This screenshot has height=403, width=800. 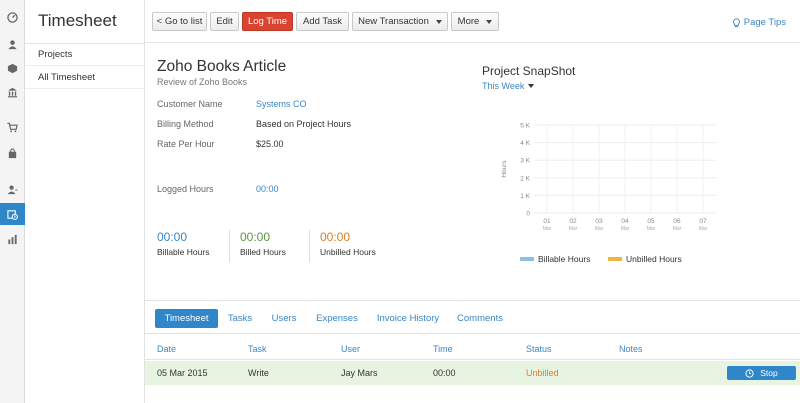 What do you see at coordinates (267, 21) in the screenshot?
I see `log-time-button: Log Time` at bounding box center [267, 21].